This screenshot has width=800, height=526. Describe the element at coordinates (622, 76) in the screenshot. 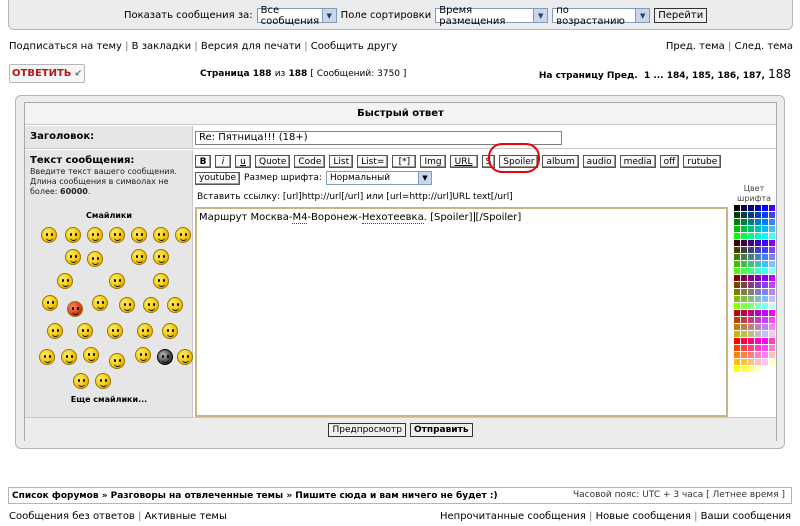

I see `prev-page-link: Пред.` at that location.